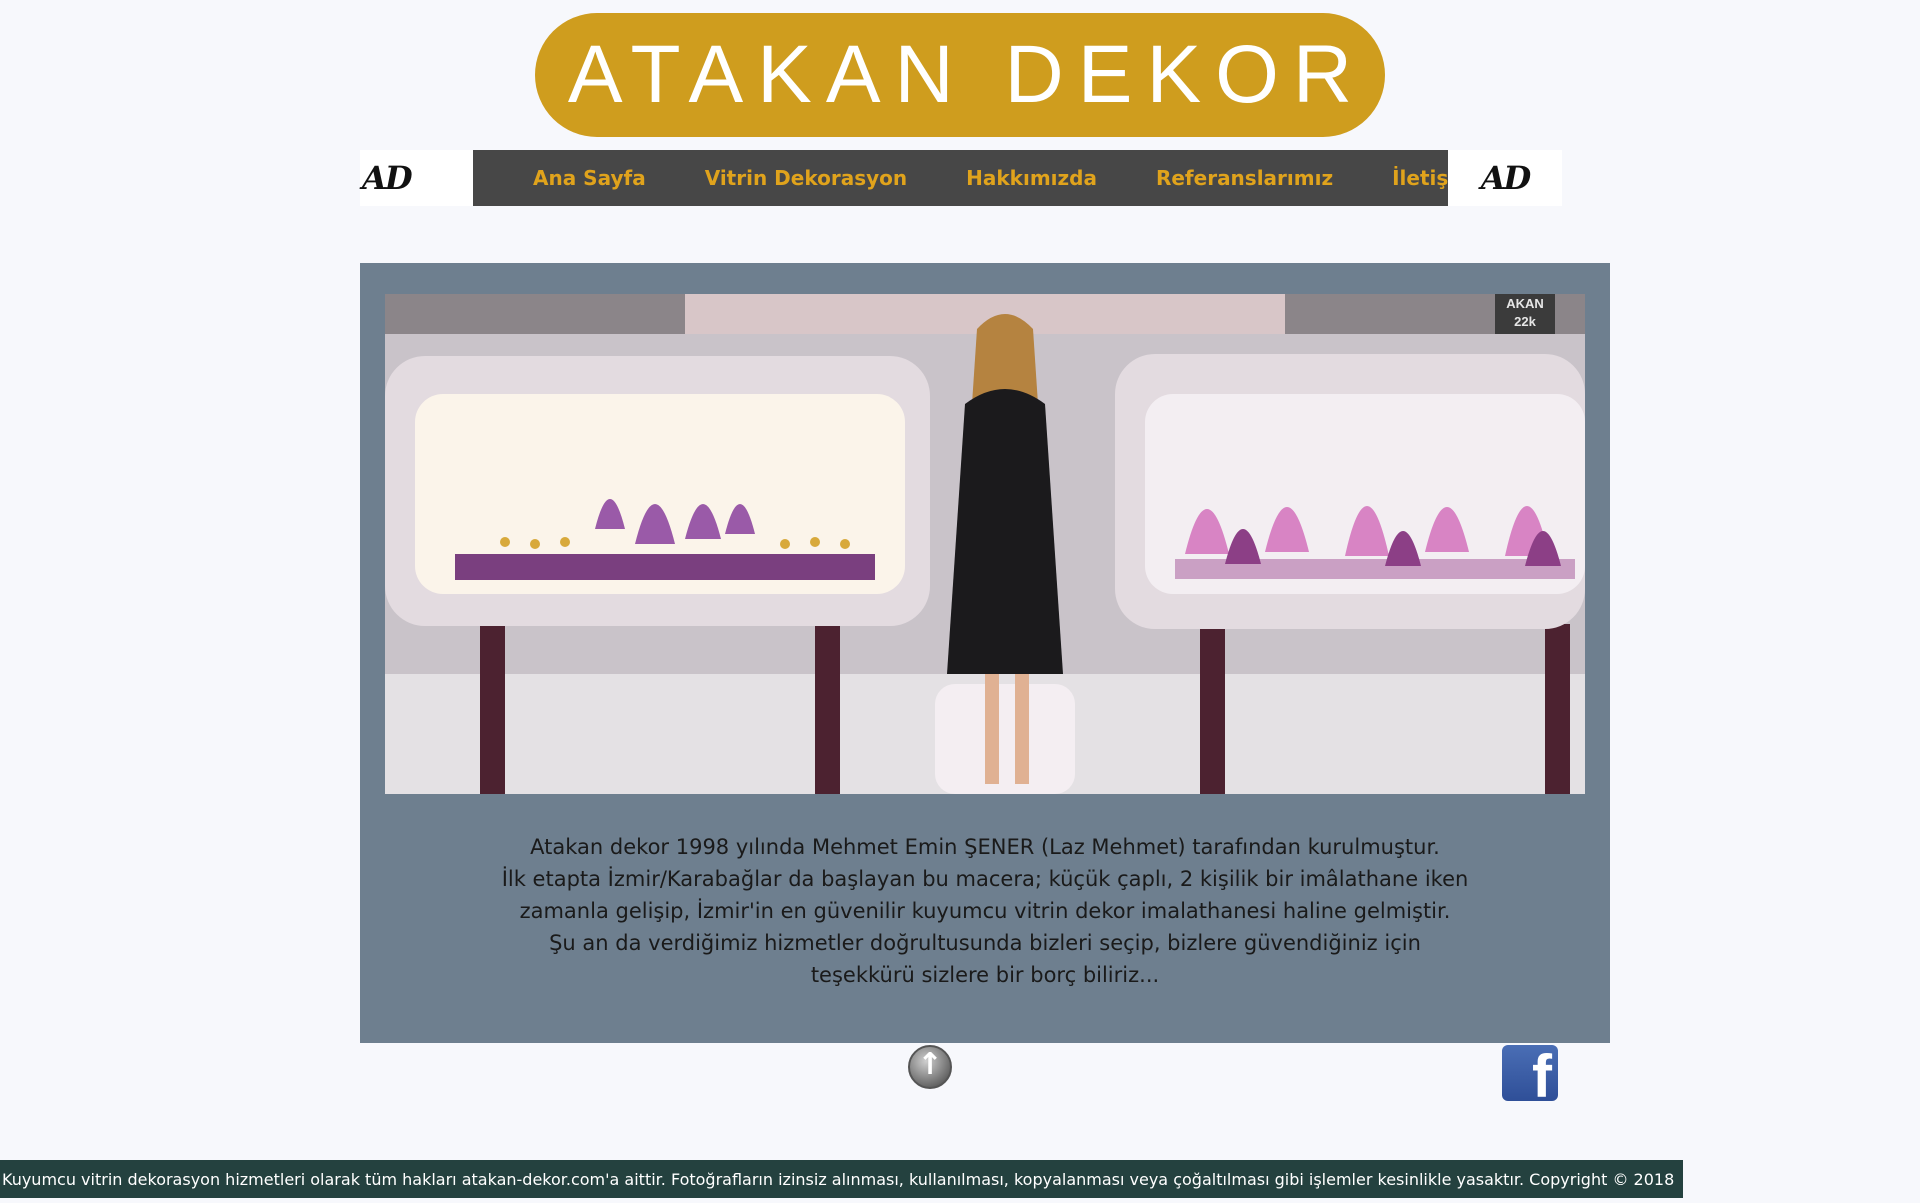 The image size is (1920, 1203). Describe the element at coordinates (806, 178) in the screenshot. I see `nav-item-showcase-decoration: Vitrin Dekorasyon` at that location.